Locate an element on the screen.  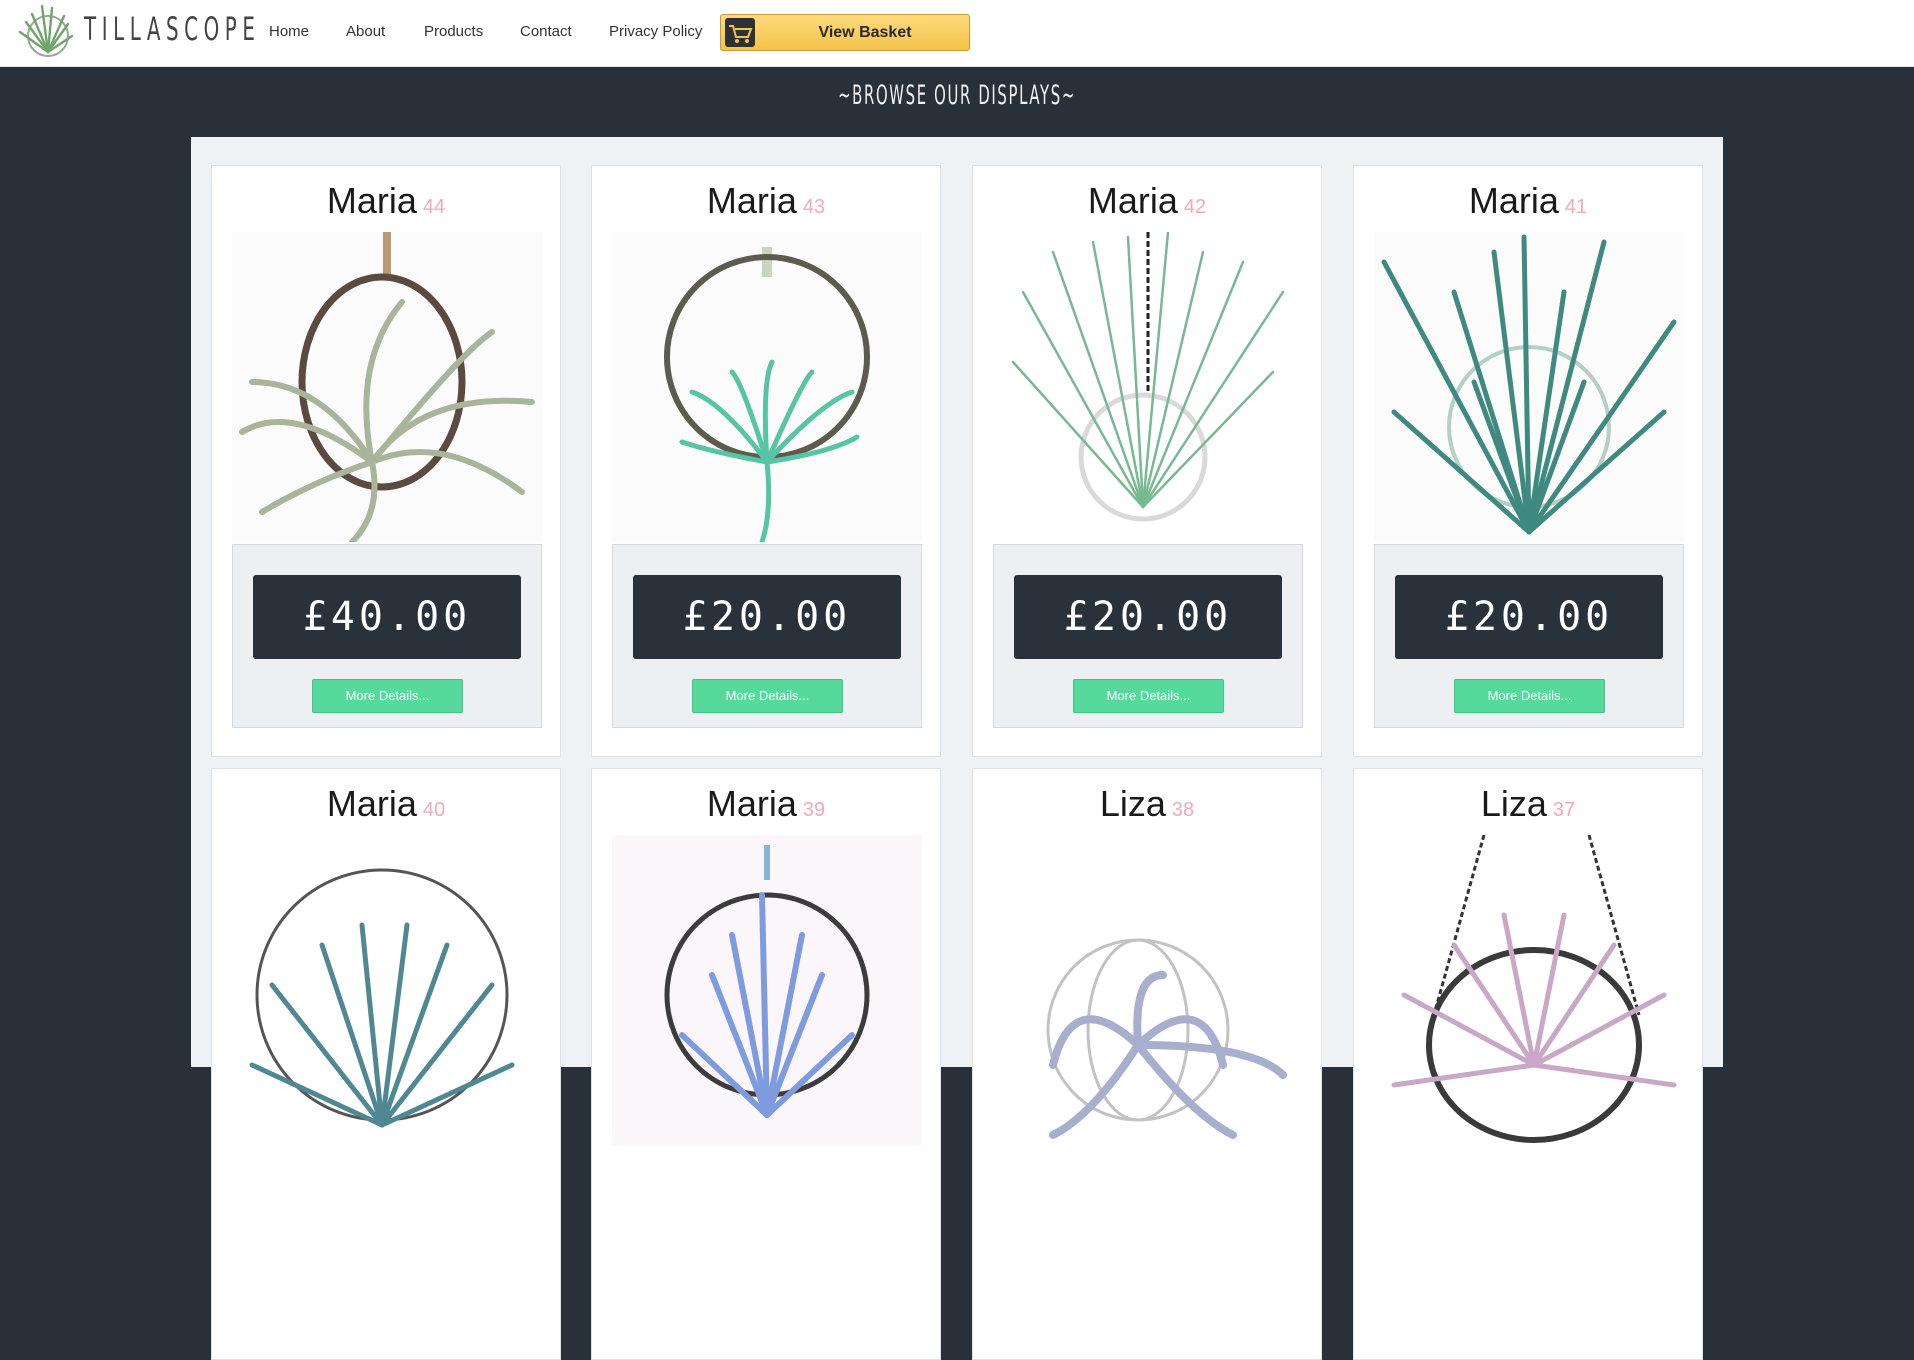
product-number: 39 is located at coordinates (814, 810).